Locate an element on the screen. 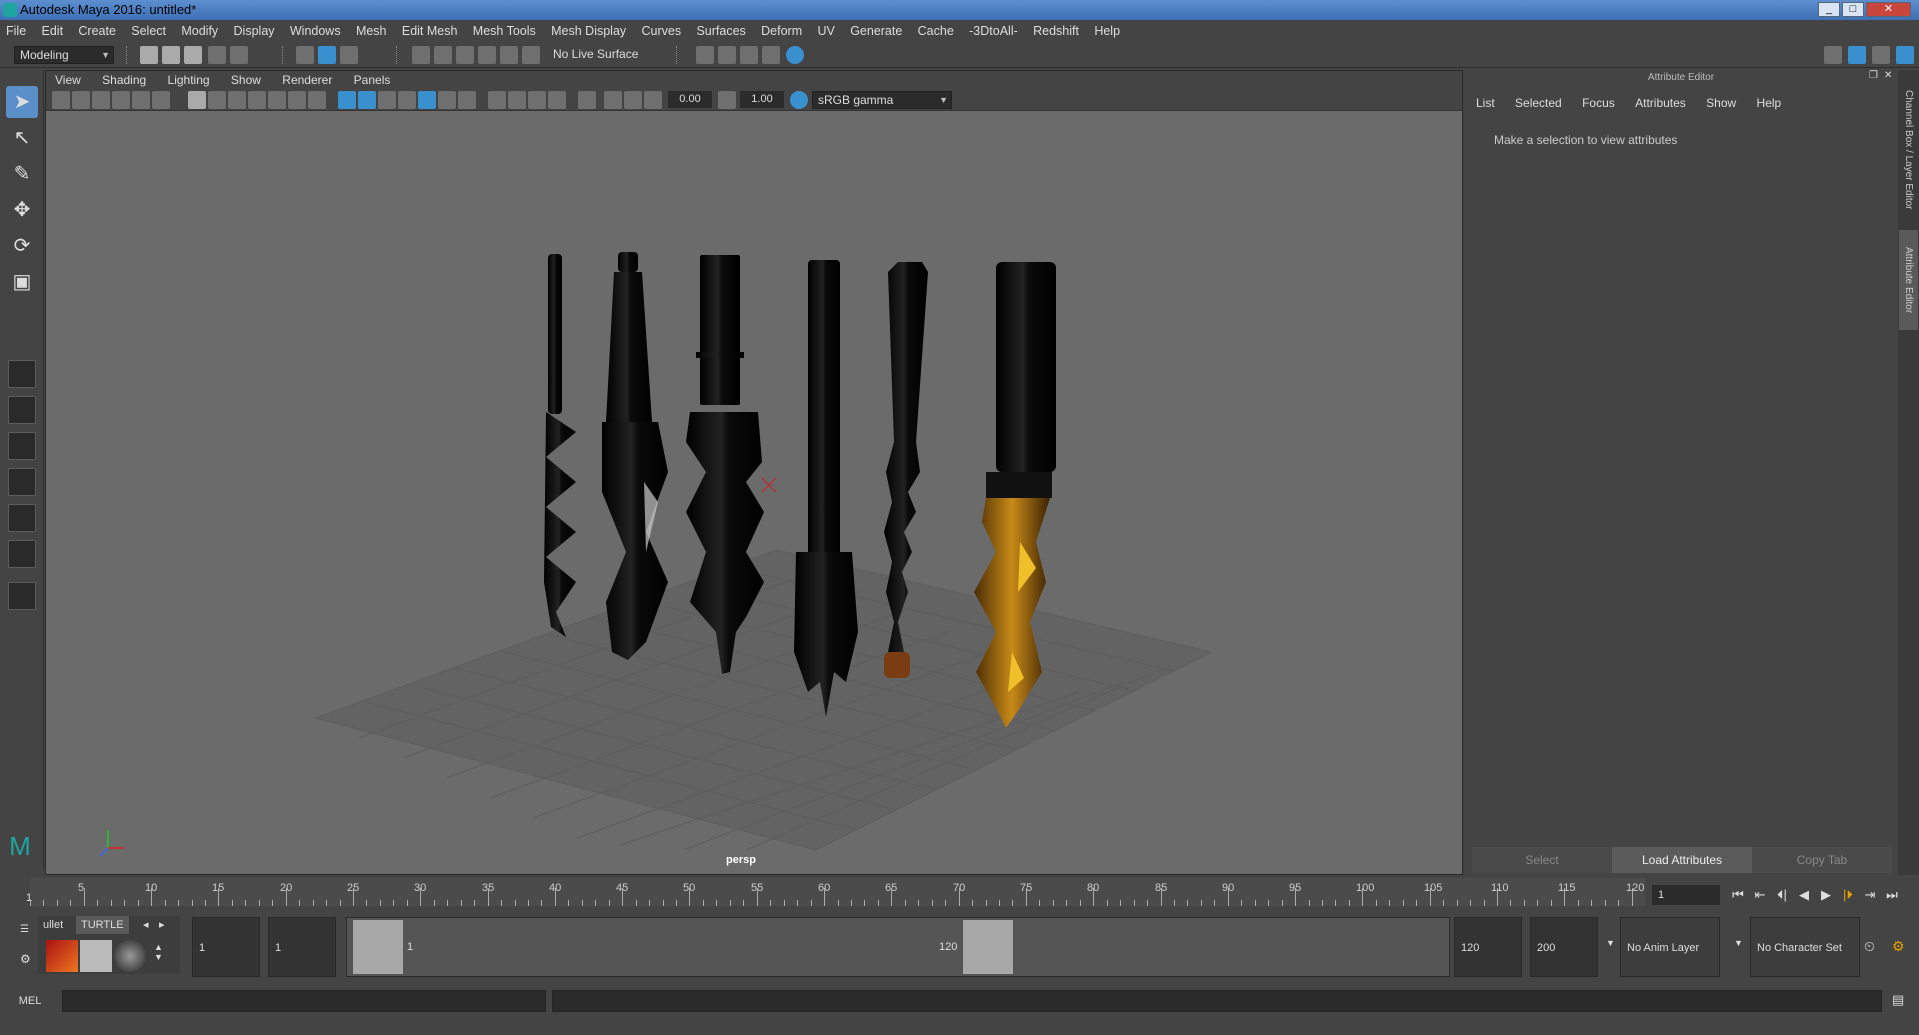 The height and width of the screenshot is (1035, 1919). playback-start-field: 1 is located at coordinates (302, 947).